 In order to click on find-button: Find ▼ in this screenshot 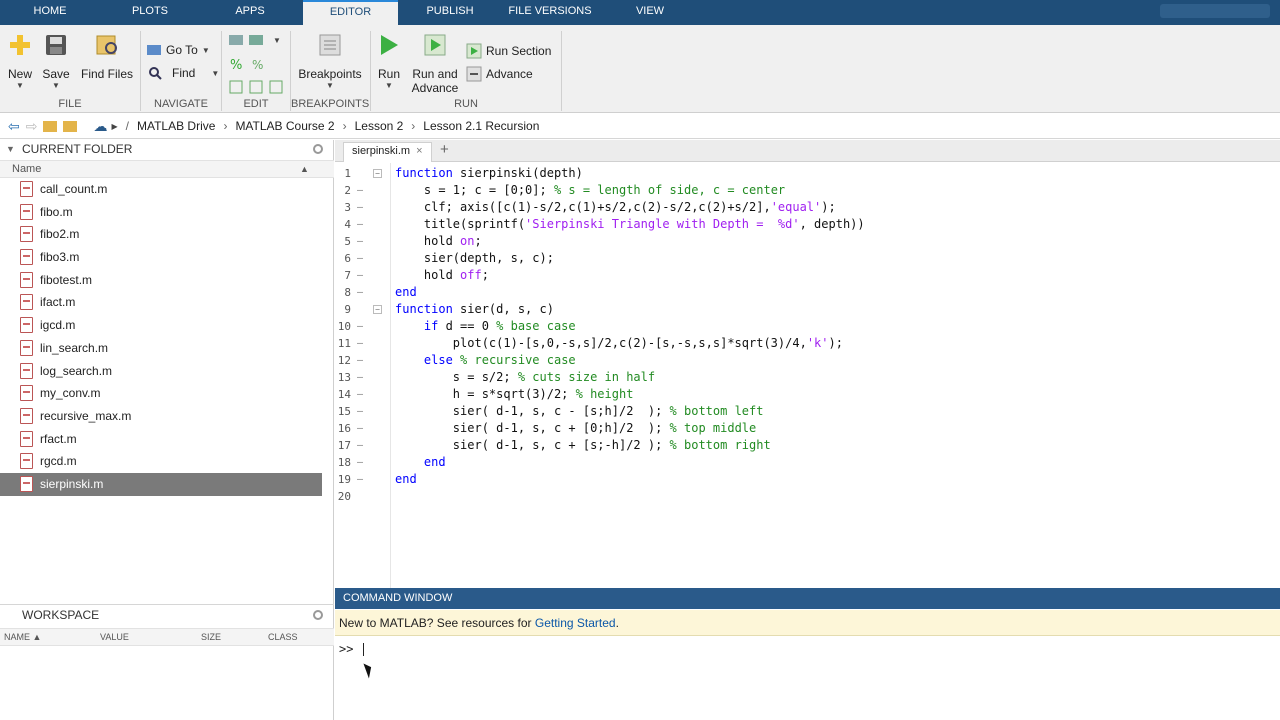, I will do `click(183, 73)`.